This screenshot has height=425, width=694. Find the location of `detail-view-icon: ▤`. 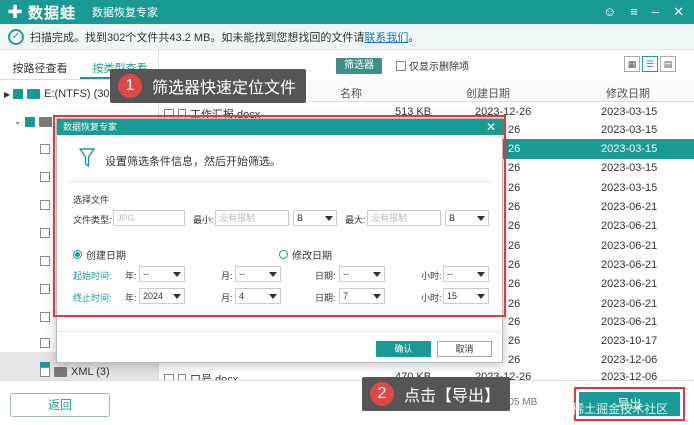

detail-view-icon: ▤ is located at coordinates (668, 64).